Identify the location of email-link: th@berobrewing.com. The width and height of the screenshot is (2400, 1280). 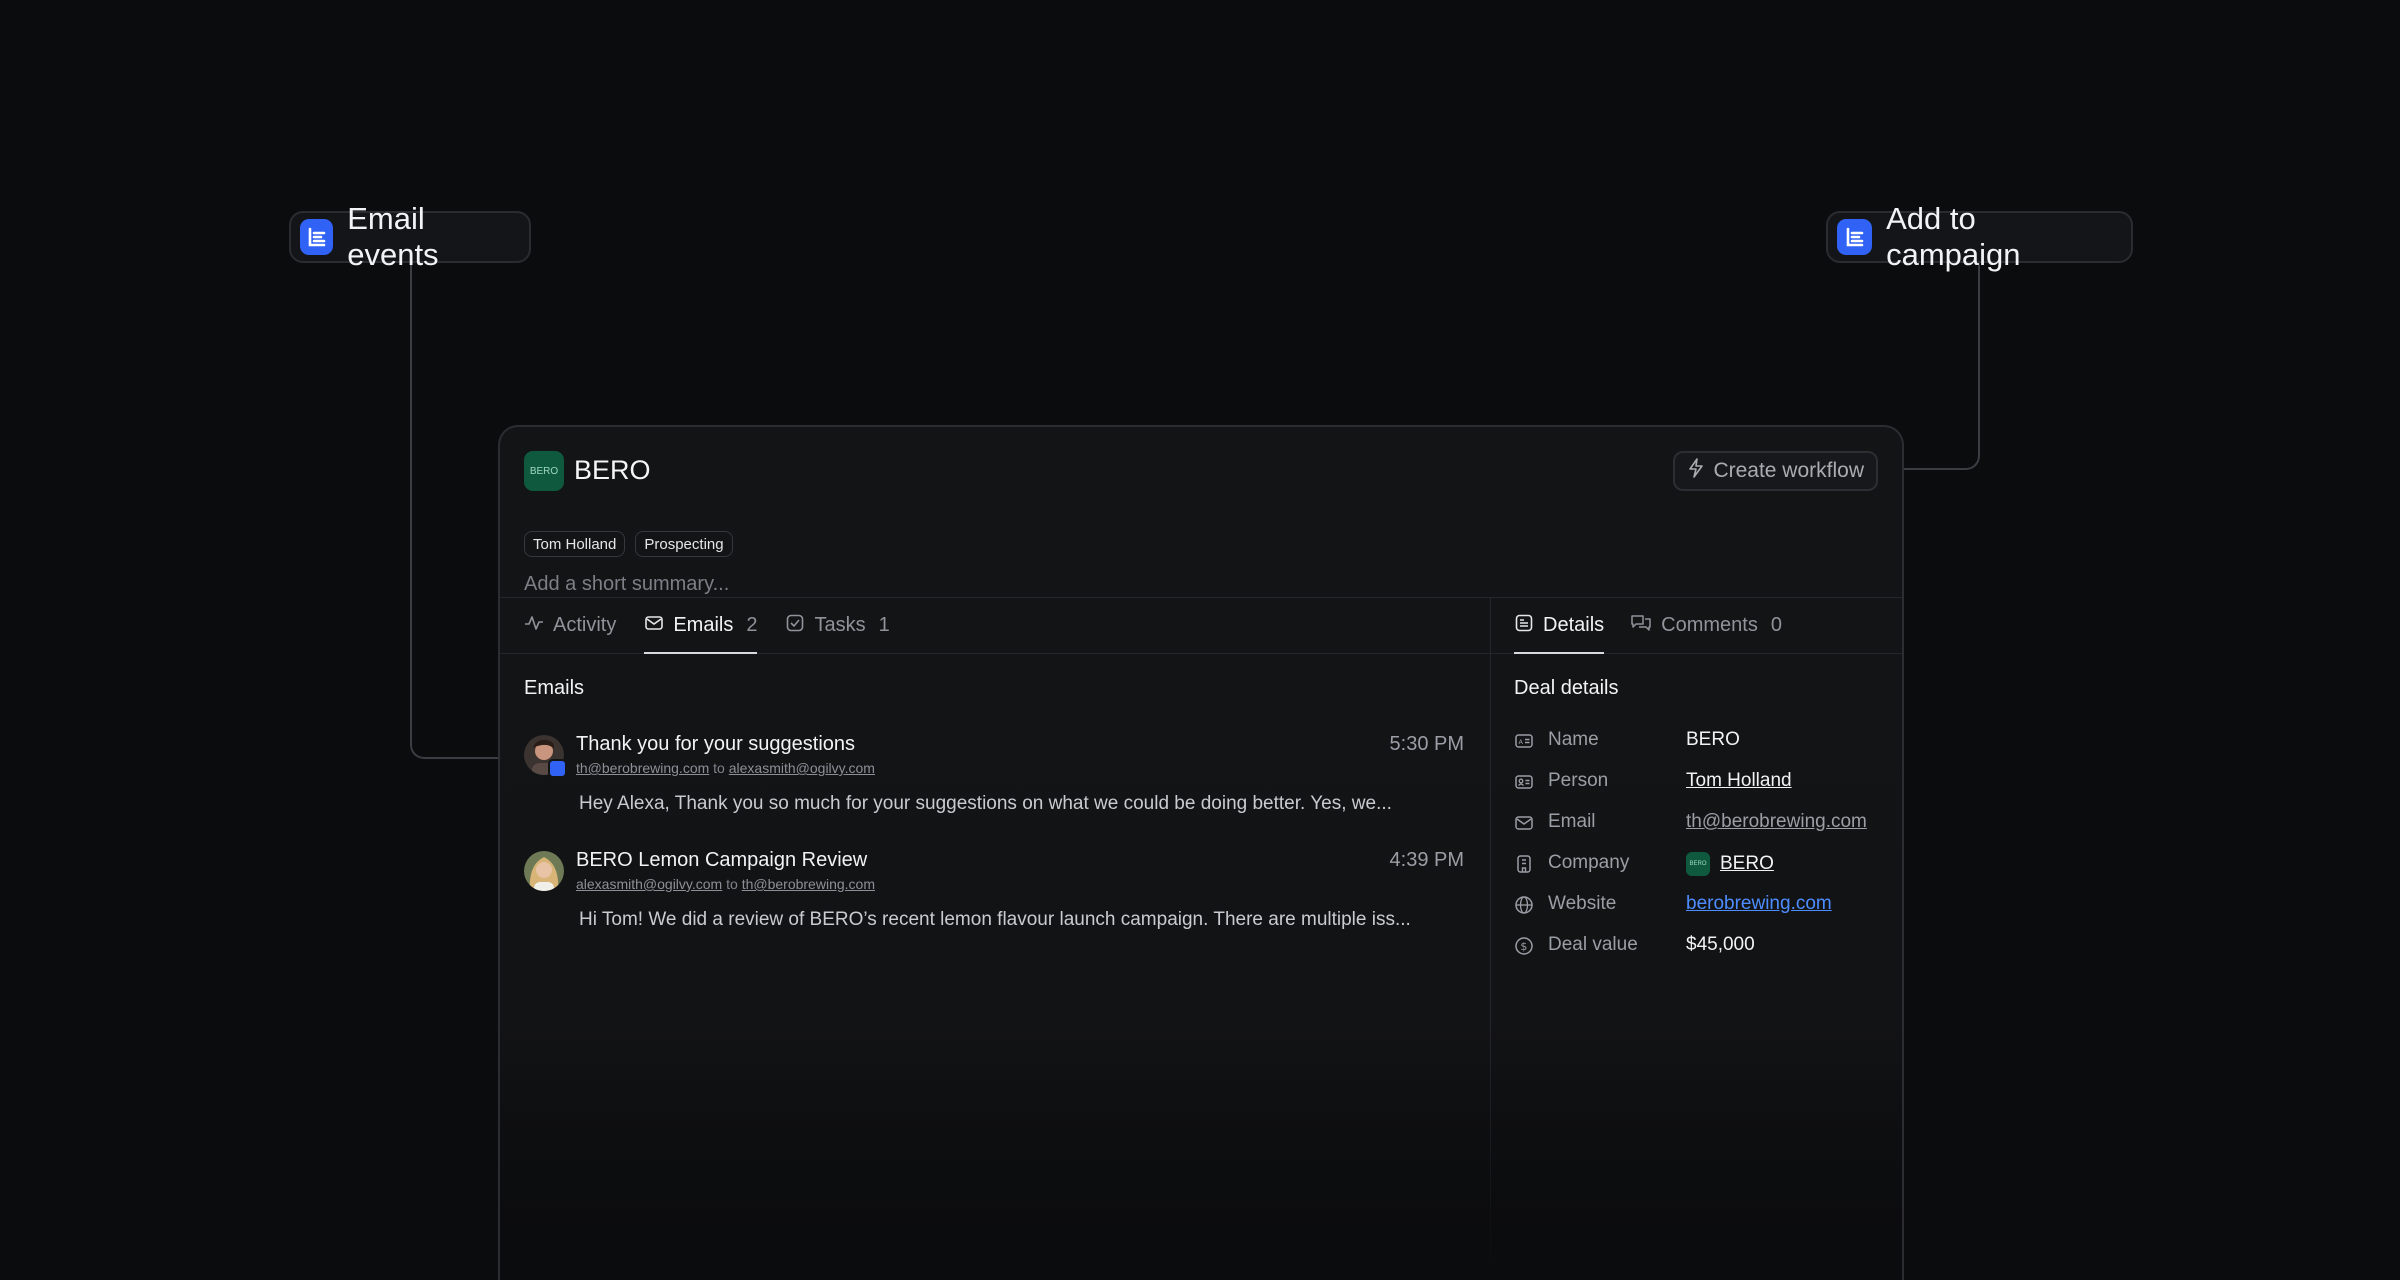
(1776, 822).